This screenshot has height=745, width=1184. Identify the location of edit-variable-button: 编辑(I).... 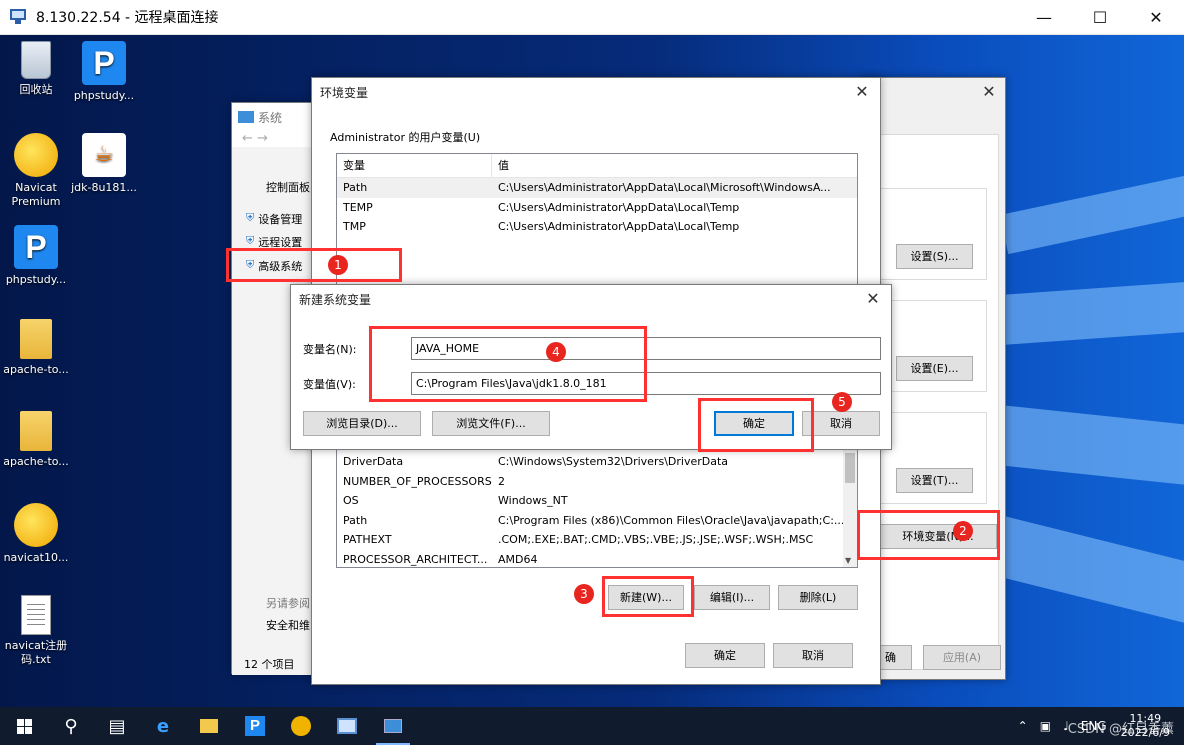
(732, 597).